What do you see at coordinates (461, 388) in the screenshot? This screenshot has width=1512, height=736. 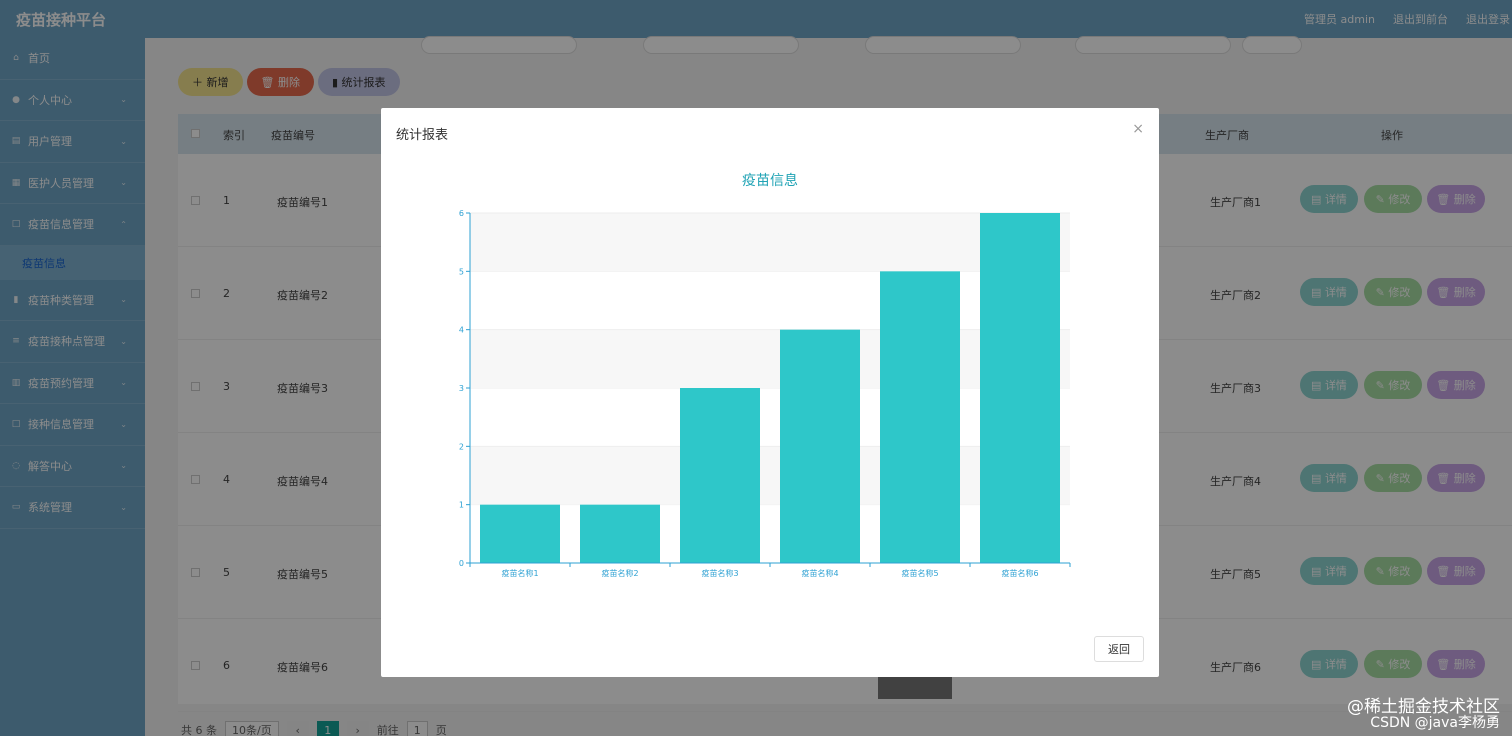 I see `y-tick-label: 3` at bounding box center [461, 388].